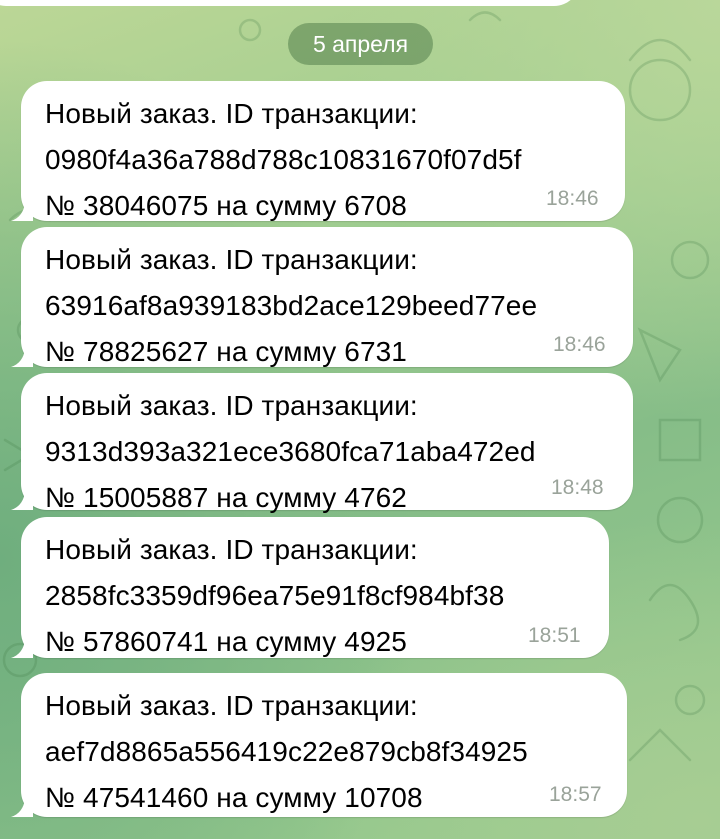 This screenshot has height=839, width=720. I want to click on message-line-transaction-id: 0980f4a36a788d788c10831670f07d5f, so click(283, 159).